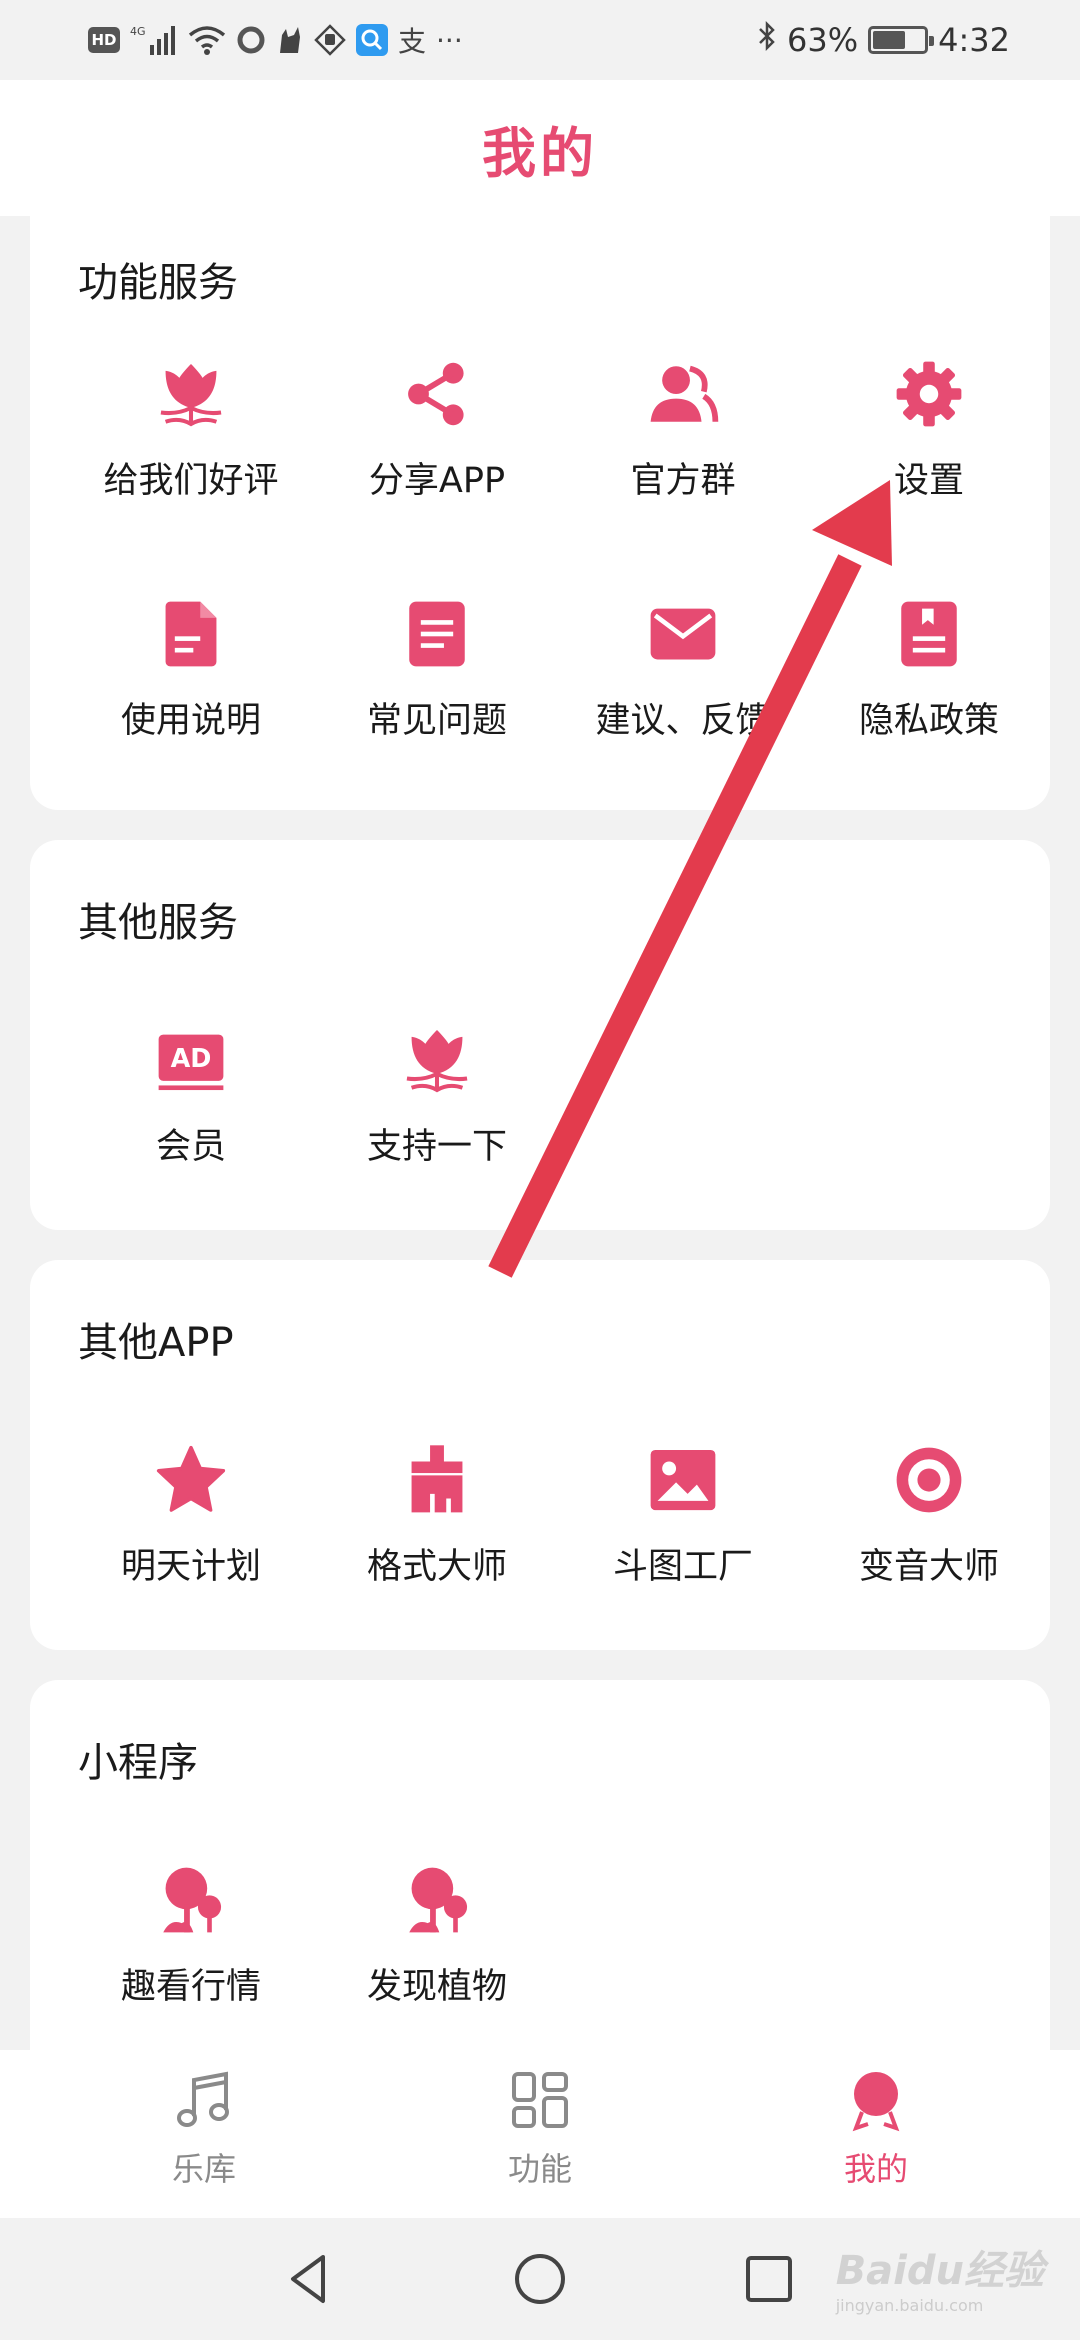  What do you see at coordinates (191, 481) in the screenshot?
I see `rate-us-label: 给我们好评` at bounding box center [191, 481].